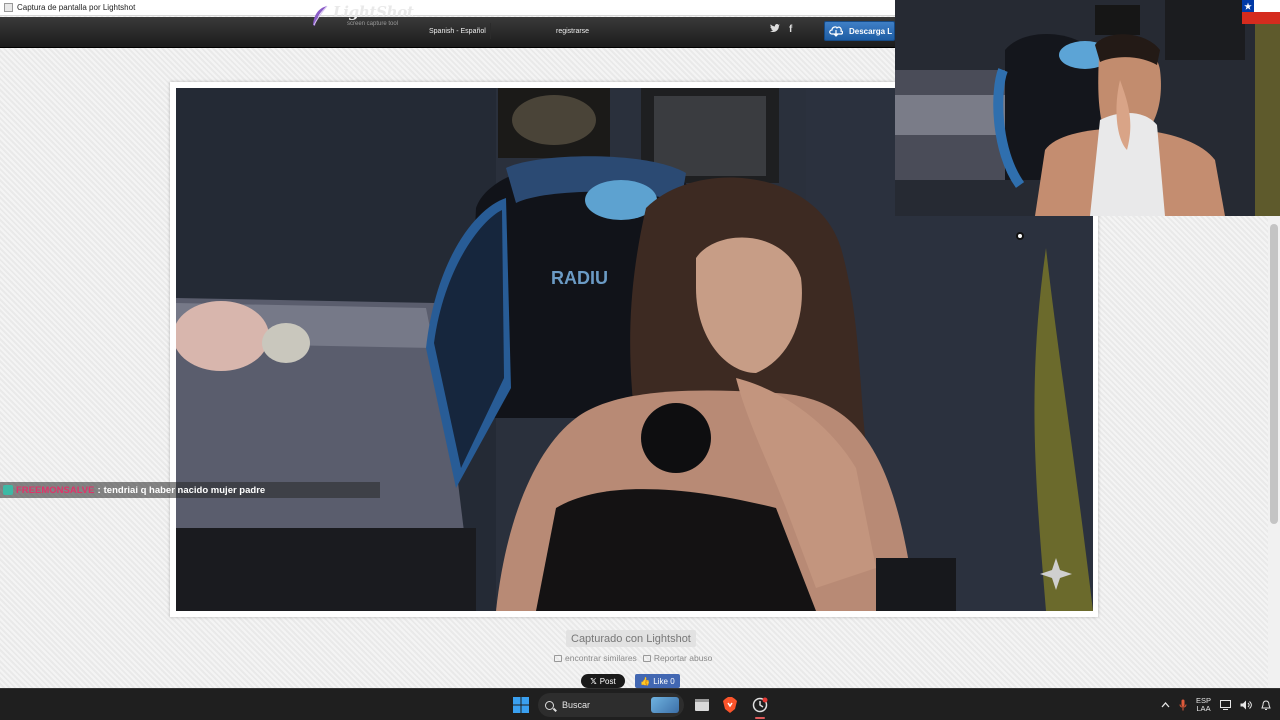 The width and height of the screenshot is (1280, 720). I want to click on report-abuse-link: Reportar abuso, so click(677, 658).